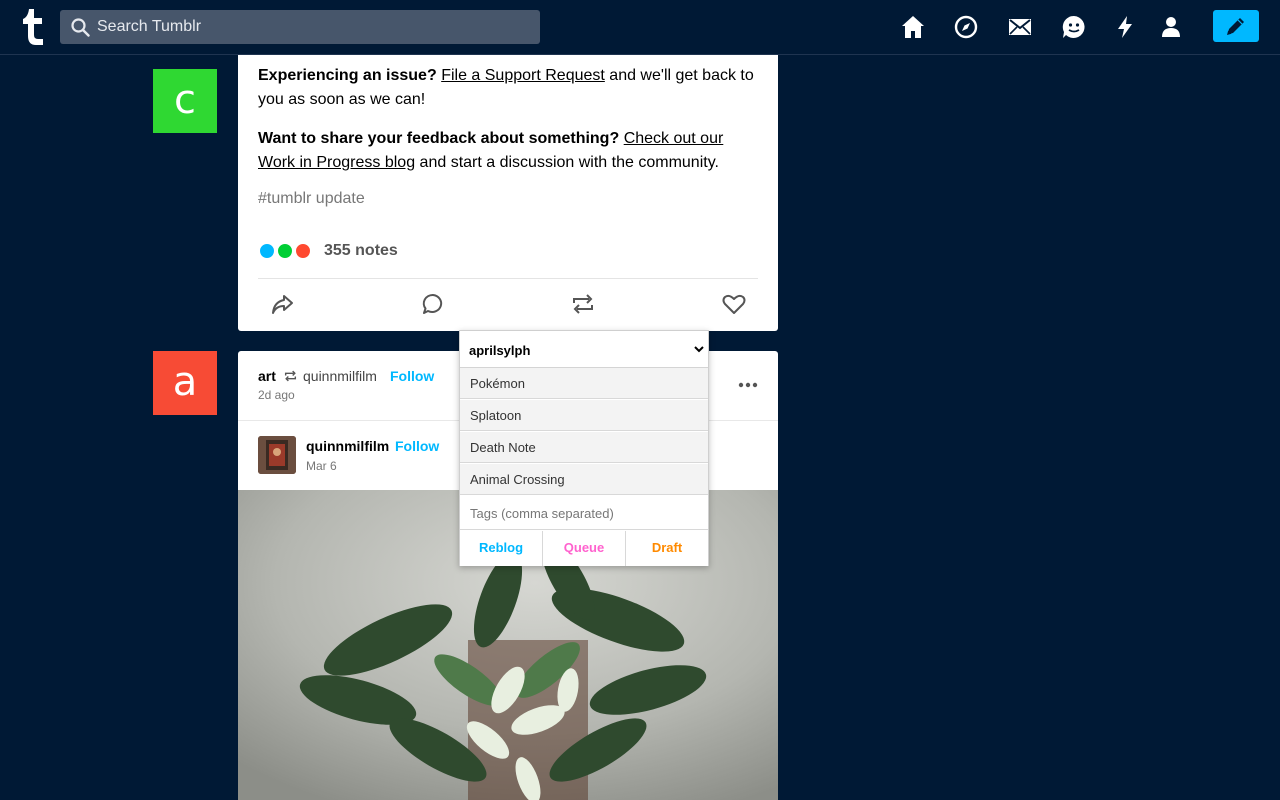  Describe the element at coordinates (185, 383) in the screenshot. I see `avatar: a` at that location.